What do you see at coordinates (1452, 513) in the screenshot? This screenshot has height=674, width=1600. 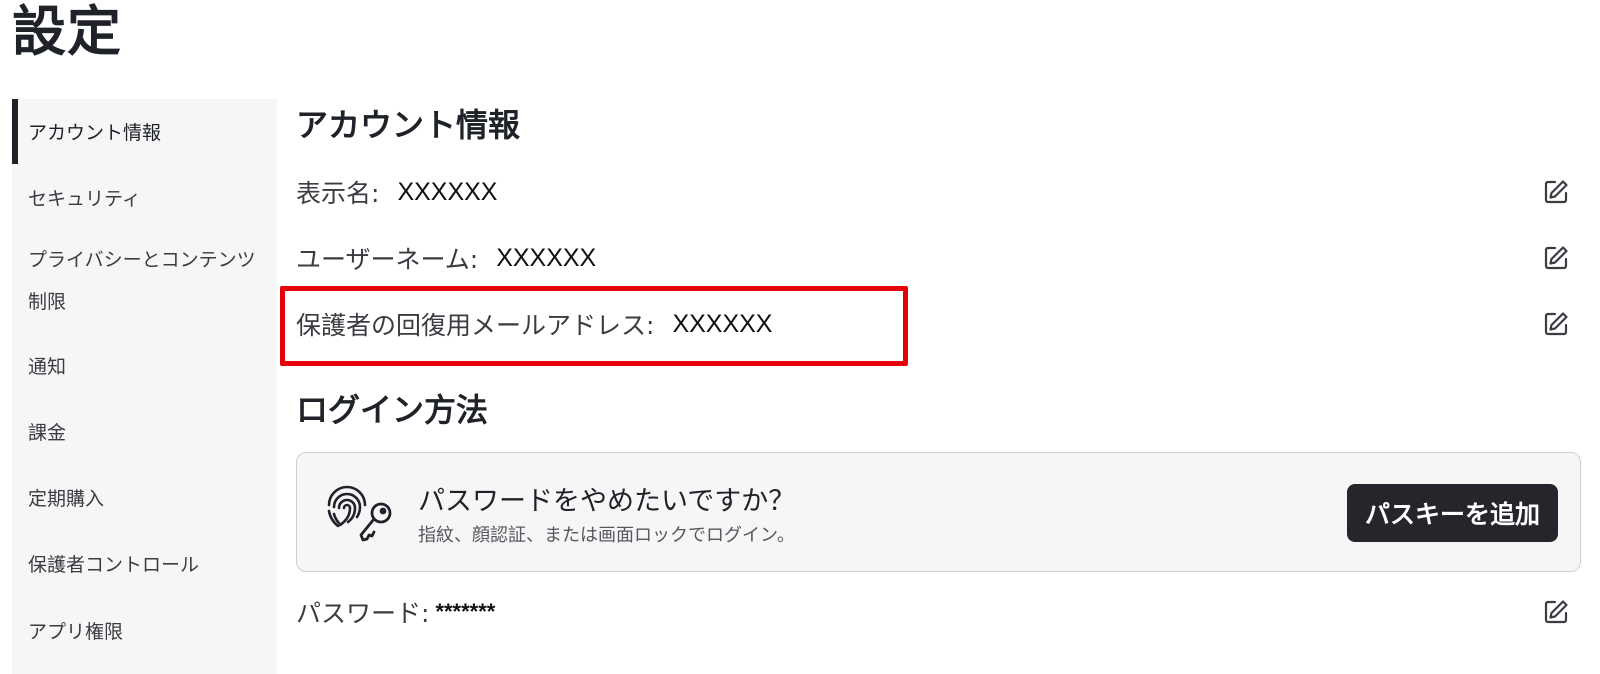 I see `add-passkey-button: パスキーを追加` at bounding box center [1452, 513].